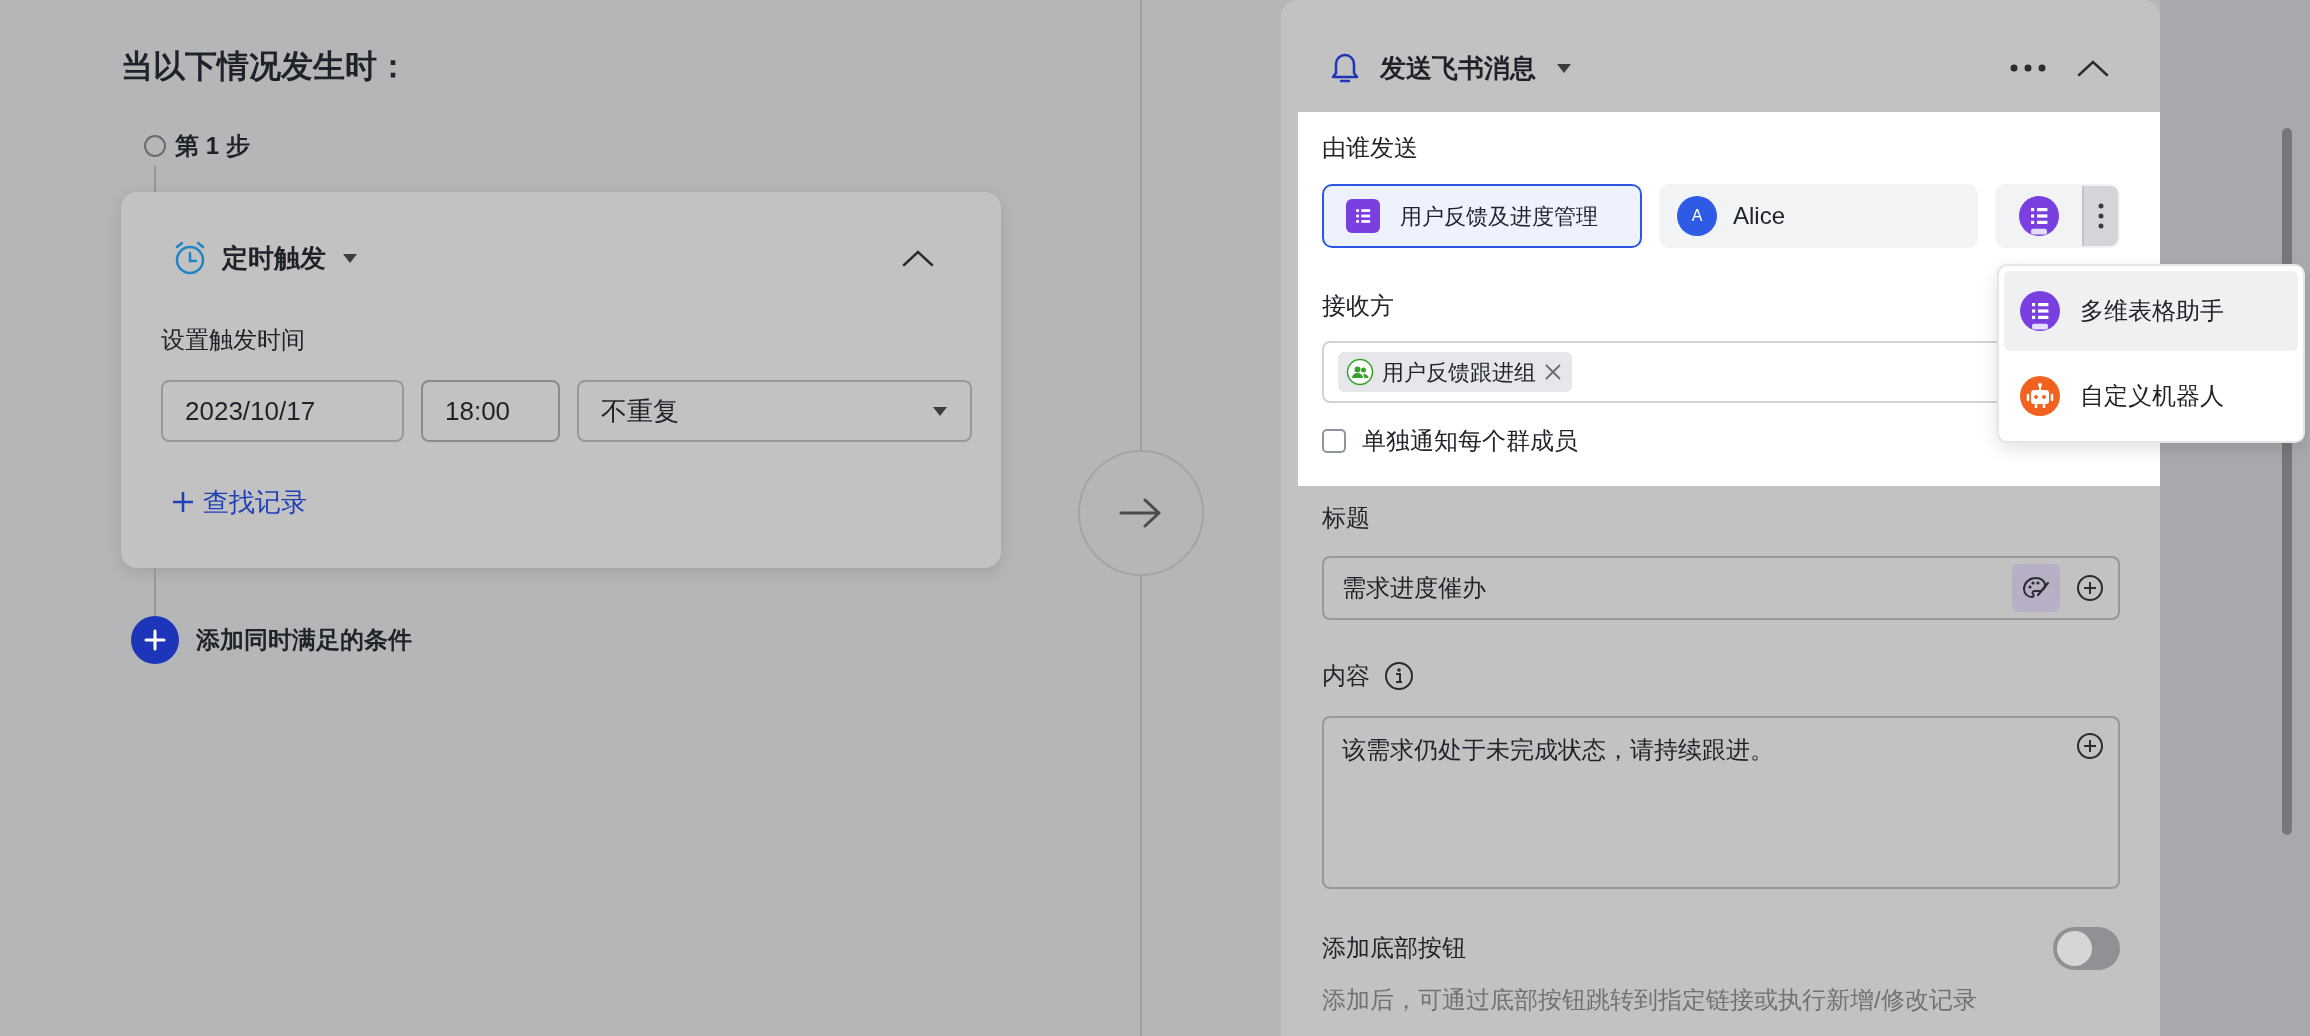 The image size is (2310, 1036). What do you see at coordinates (1141, 513) in the screenshot?
I see `arrow-right-icon` at bounding box center [1141, 513].